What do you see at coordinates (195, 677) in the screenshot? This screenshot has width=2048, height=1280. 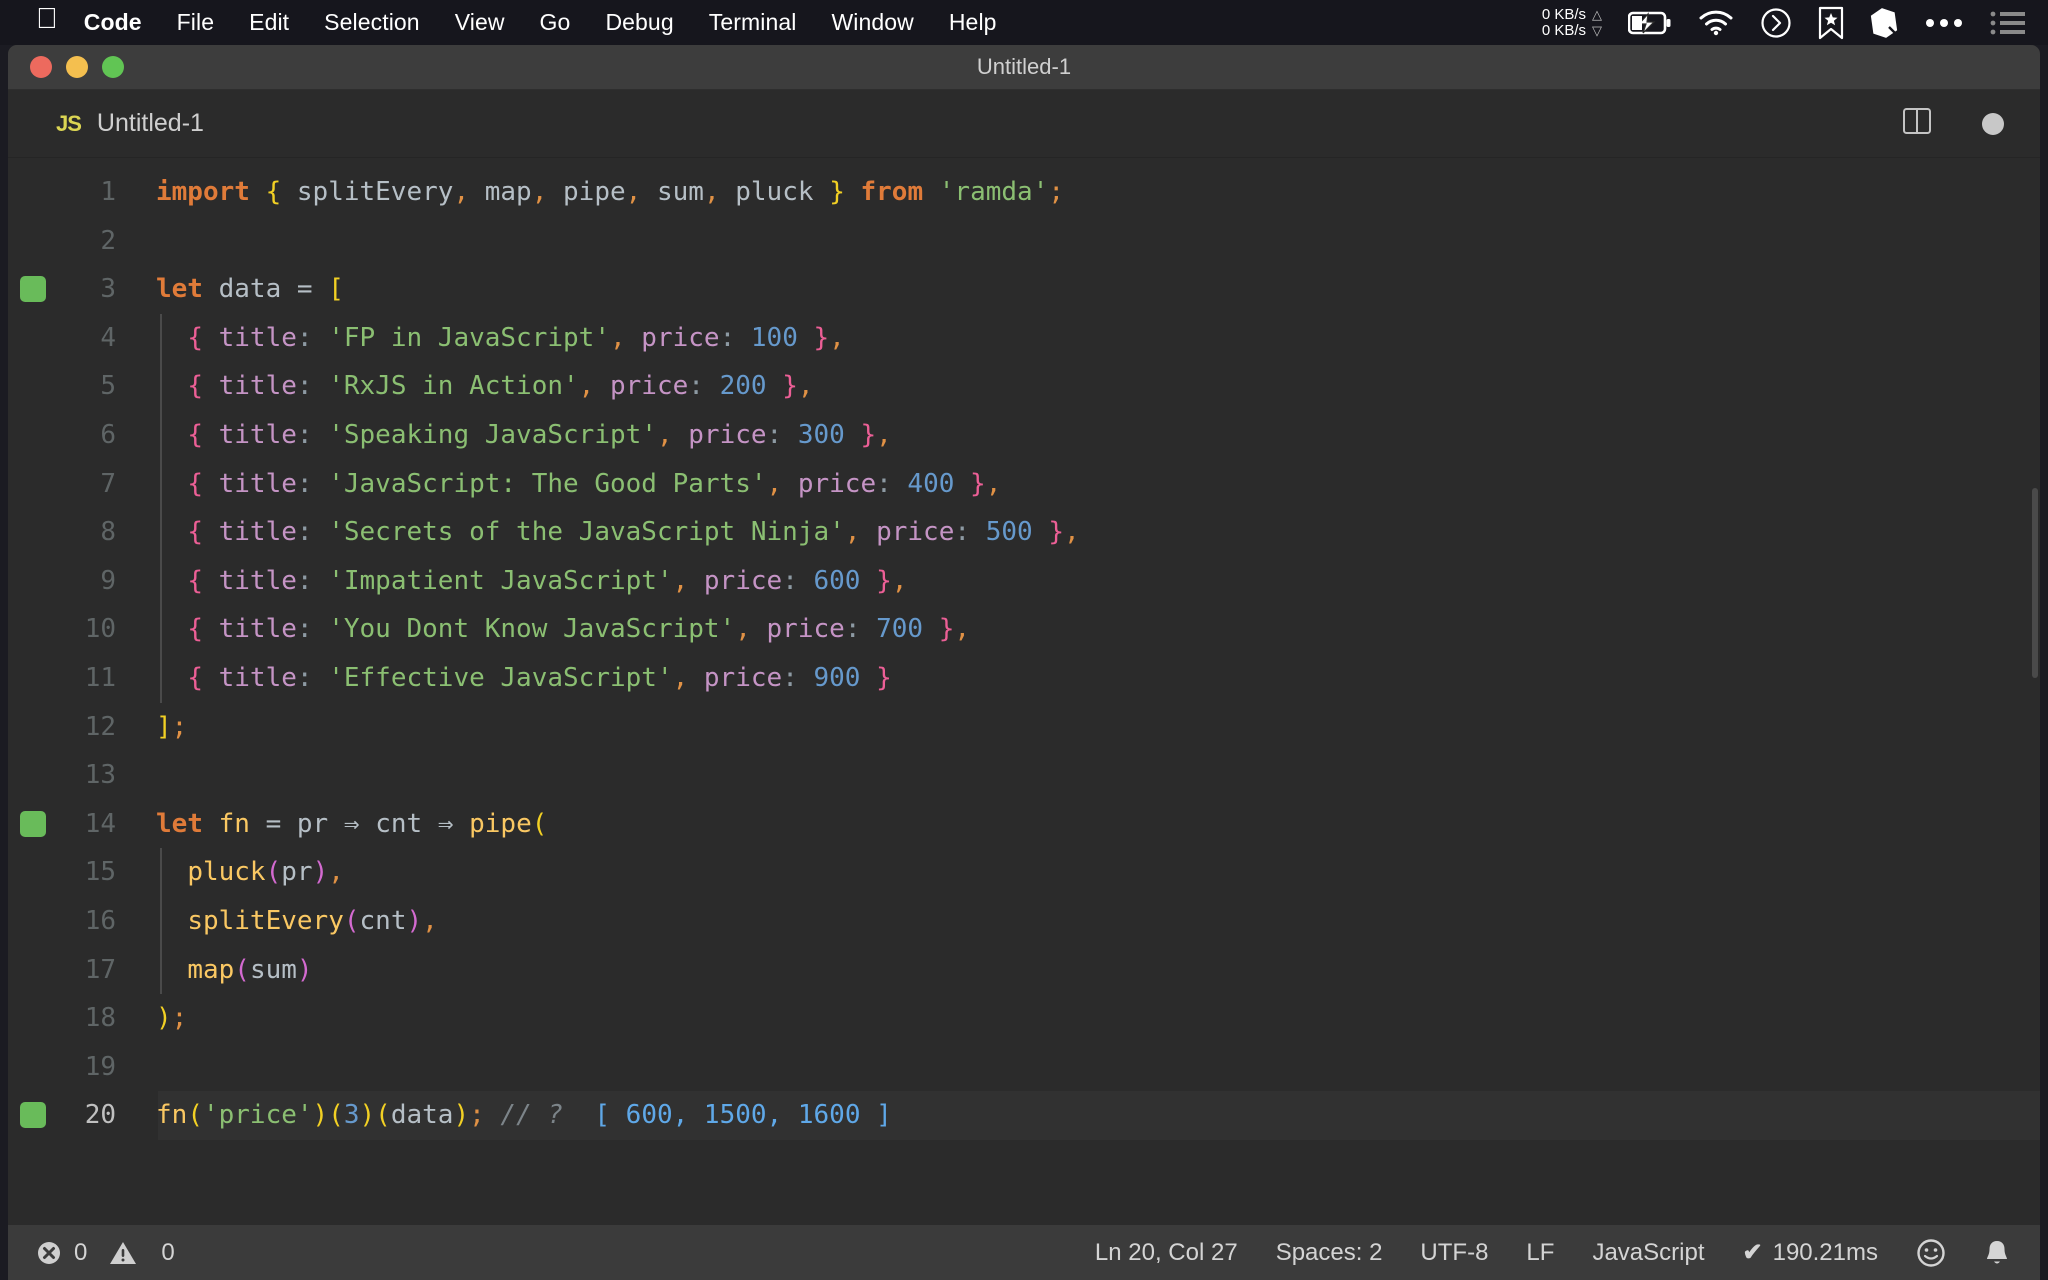 I see `token-brace-p: {` at bounding box center [195, 677].